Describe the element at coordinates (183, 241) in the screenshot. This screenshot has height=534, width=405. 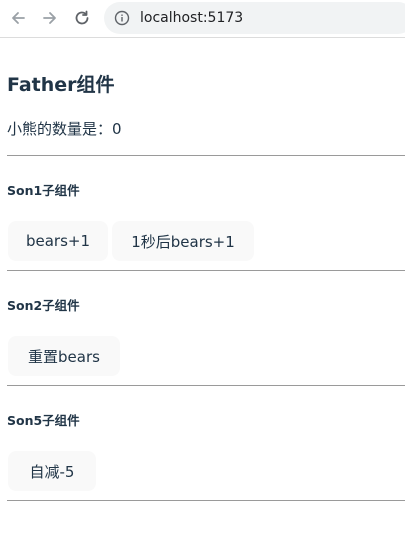
I see `delayed-bears-plus-one-button: 1秒后bears+1` at that location.